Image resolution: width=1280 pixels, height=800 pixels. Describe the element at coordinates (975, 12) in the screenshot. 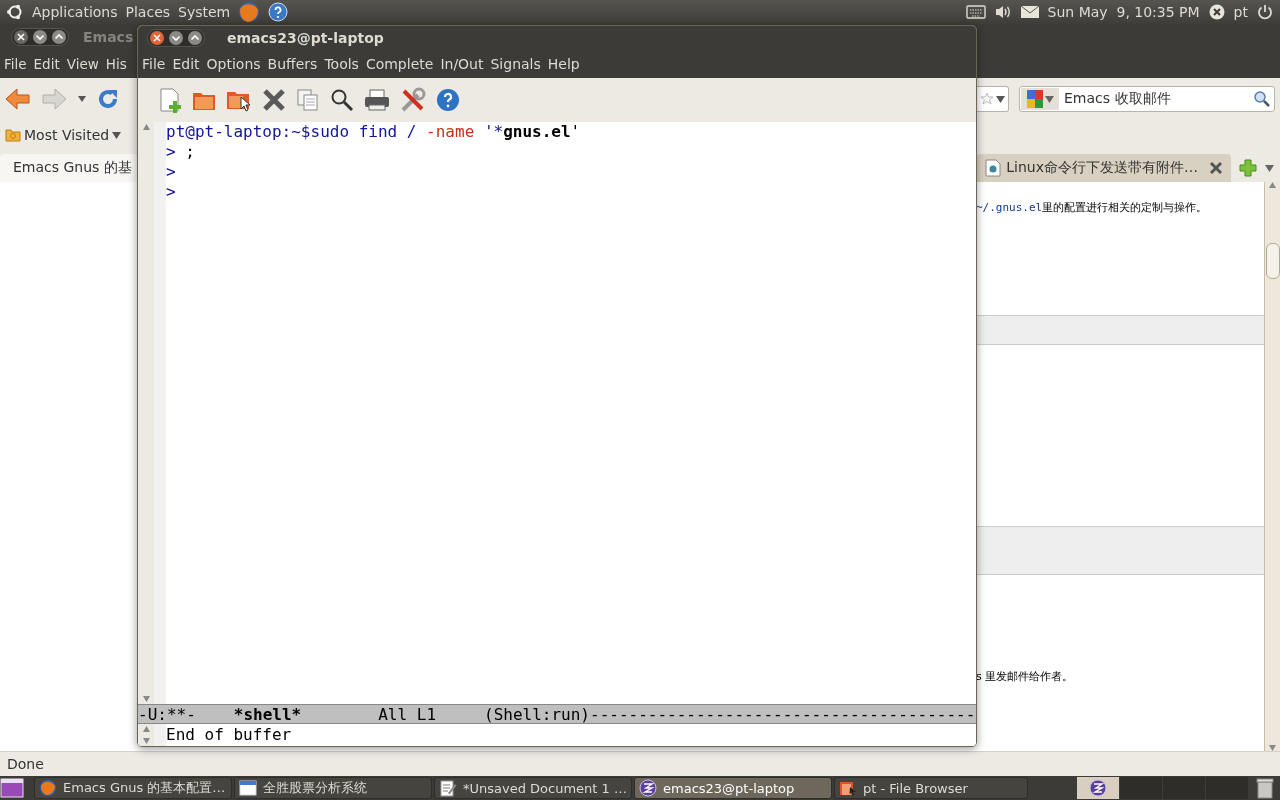

I see `keyboard-icon` at that location.